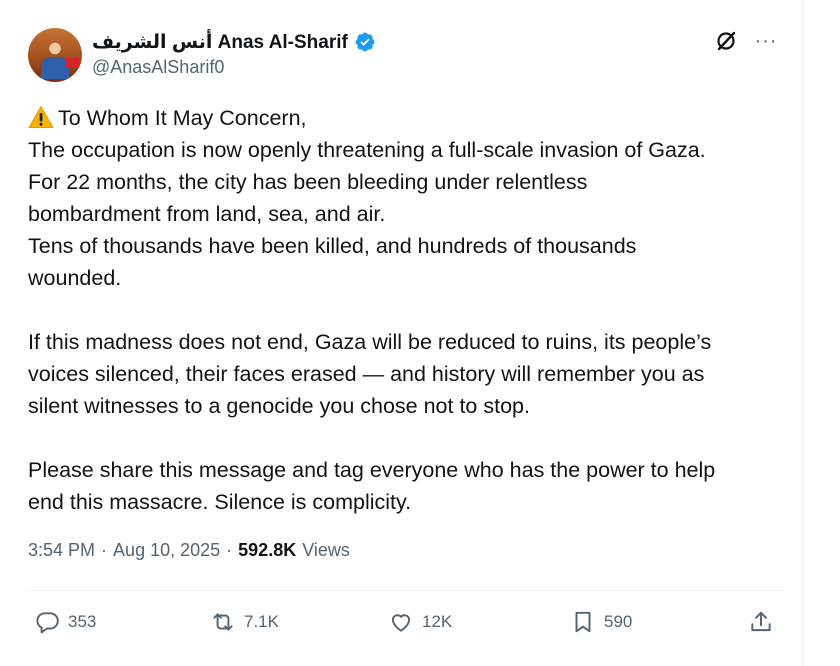 The width and height of the screenshot is (840, 666). I want to click on divider, so click(406, 590).